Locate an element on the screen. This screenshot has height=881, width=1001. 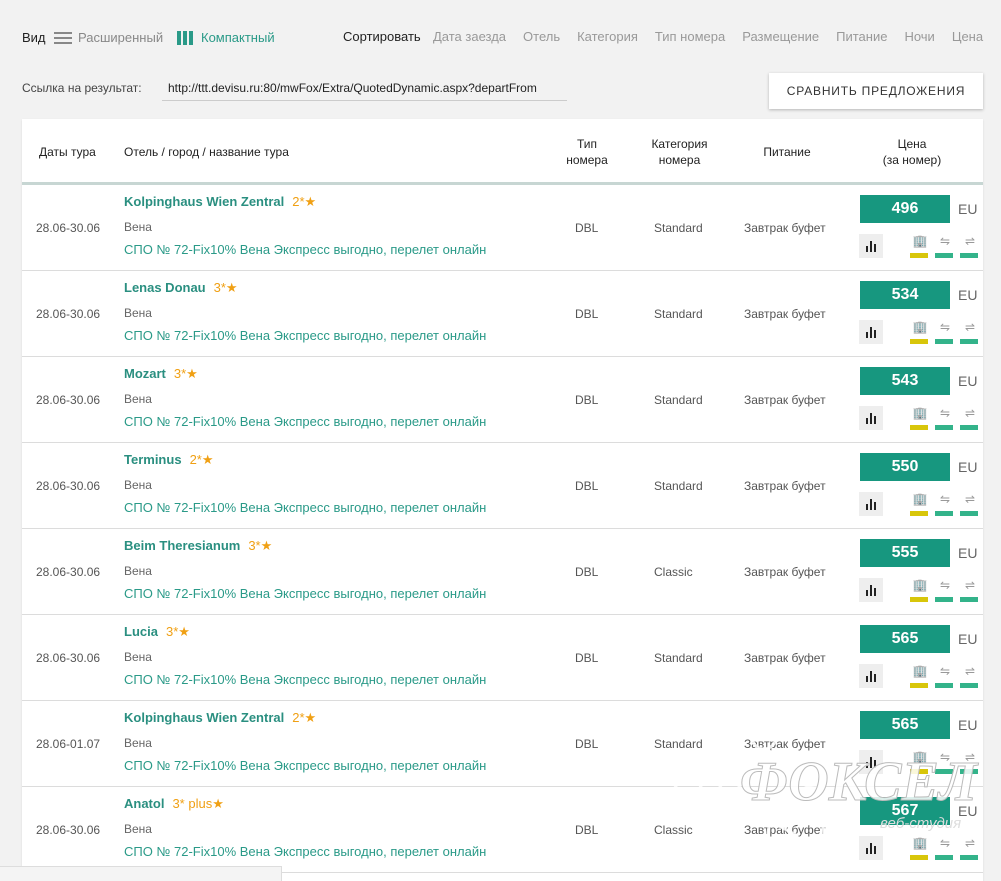
hotel-name-link: Mozart 3*★ is located at coordinates (161, 374).